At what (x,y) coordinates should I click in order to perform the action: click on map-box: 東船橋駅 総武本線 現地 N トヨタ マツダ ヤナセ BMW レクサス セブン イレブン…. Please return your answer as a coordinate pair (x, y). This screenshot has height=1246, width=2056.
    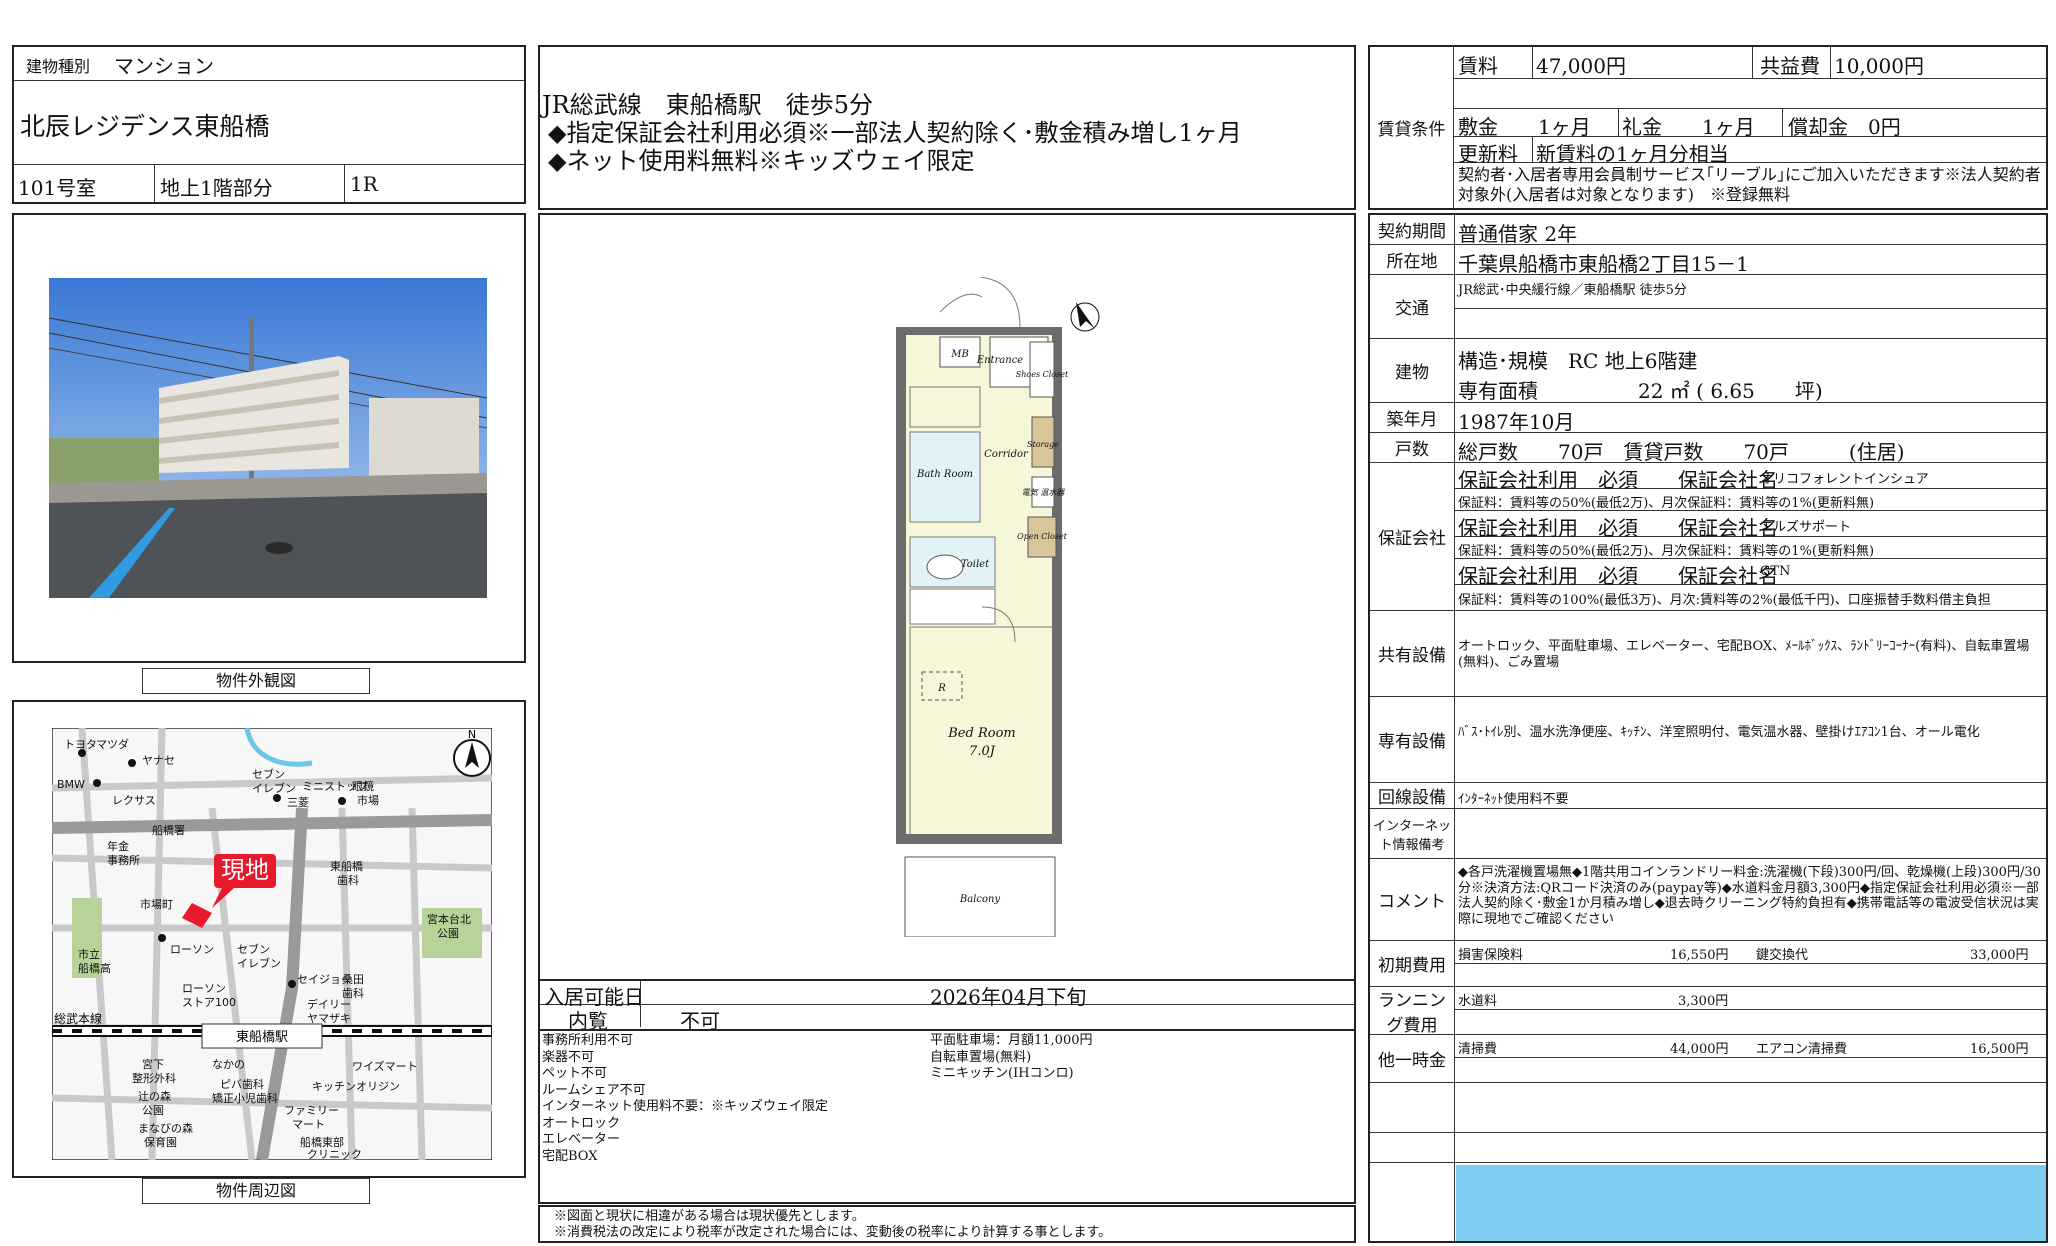
    Looking at the image, I should click on (269, 939).